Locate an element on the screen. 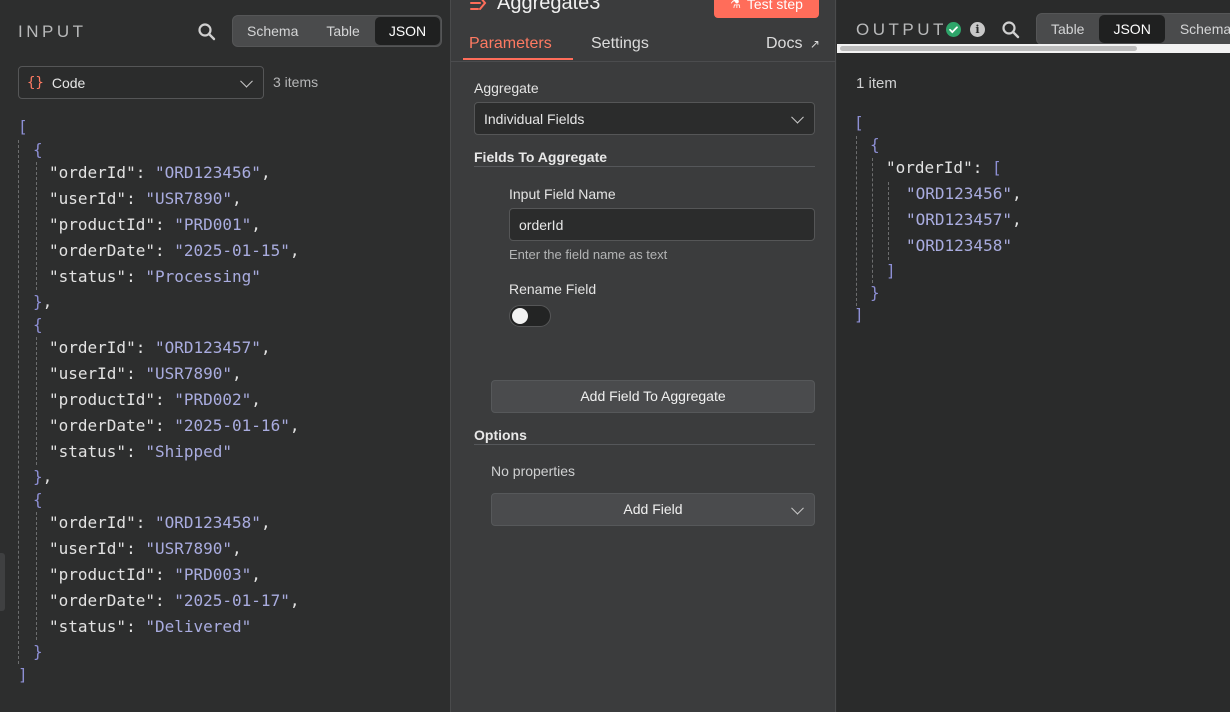 The height and width of the screenshot is (712, 1230). horizontal-scrollbar is located at coordinates (1033, 48).